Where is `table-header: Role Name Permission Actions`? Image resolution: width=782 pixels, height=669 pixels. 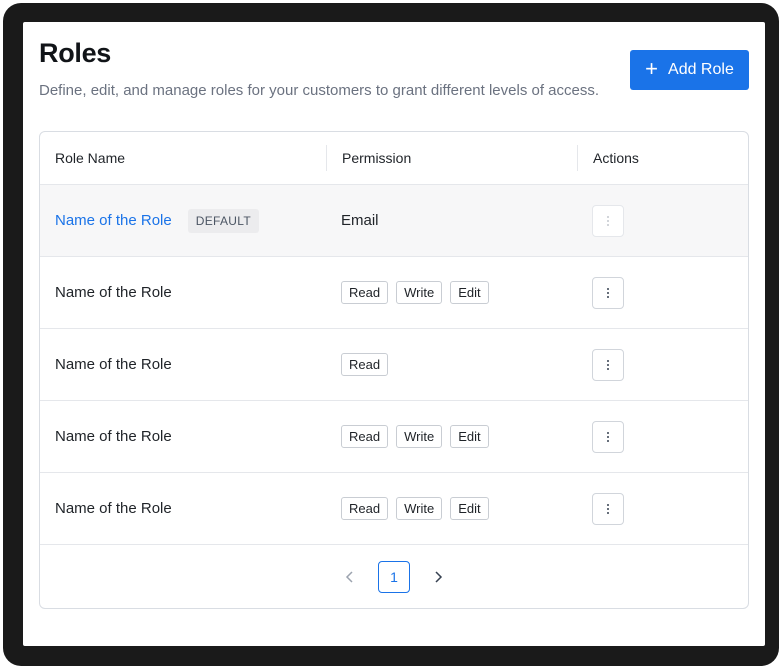
table-header: Role Name Permission Actions is located at coordinates (394, 158).